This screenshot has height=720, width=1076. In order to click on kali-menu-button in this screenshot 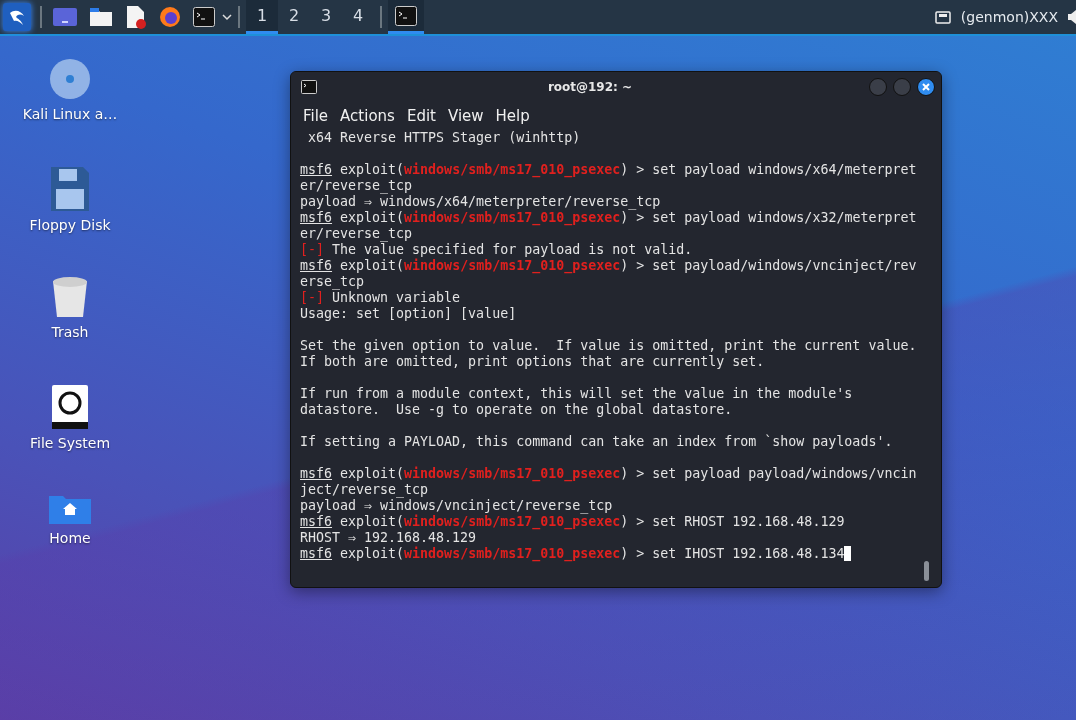, I will do `click(17, 17)`.